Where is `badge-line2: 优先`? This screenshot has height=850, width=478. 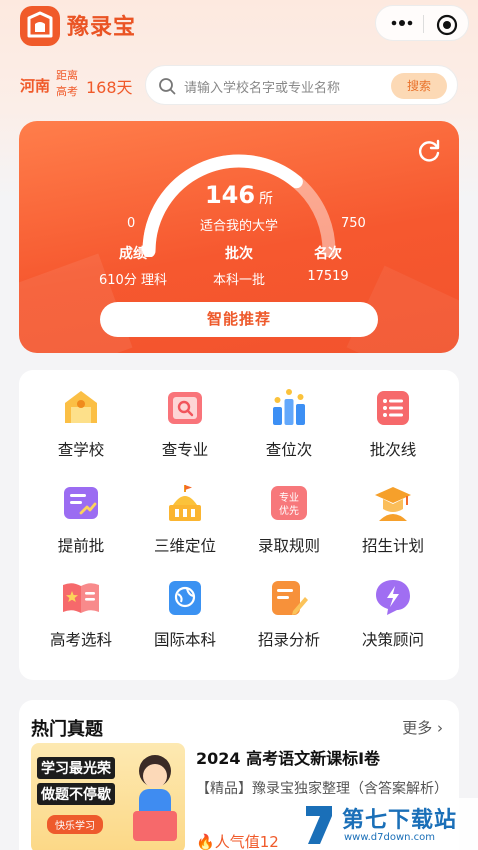 badge-line2: 优先 is located at coordinates (289, 510).